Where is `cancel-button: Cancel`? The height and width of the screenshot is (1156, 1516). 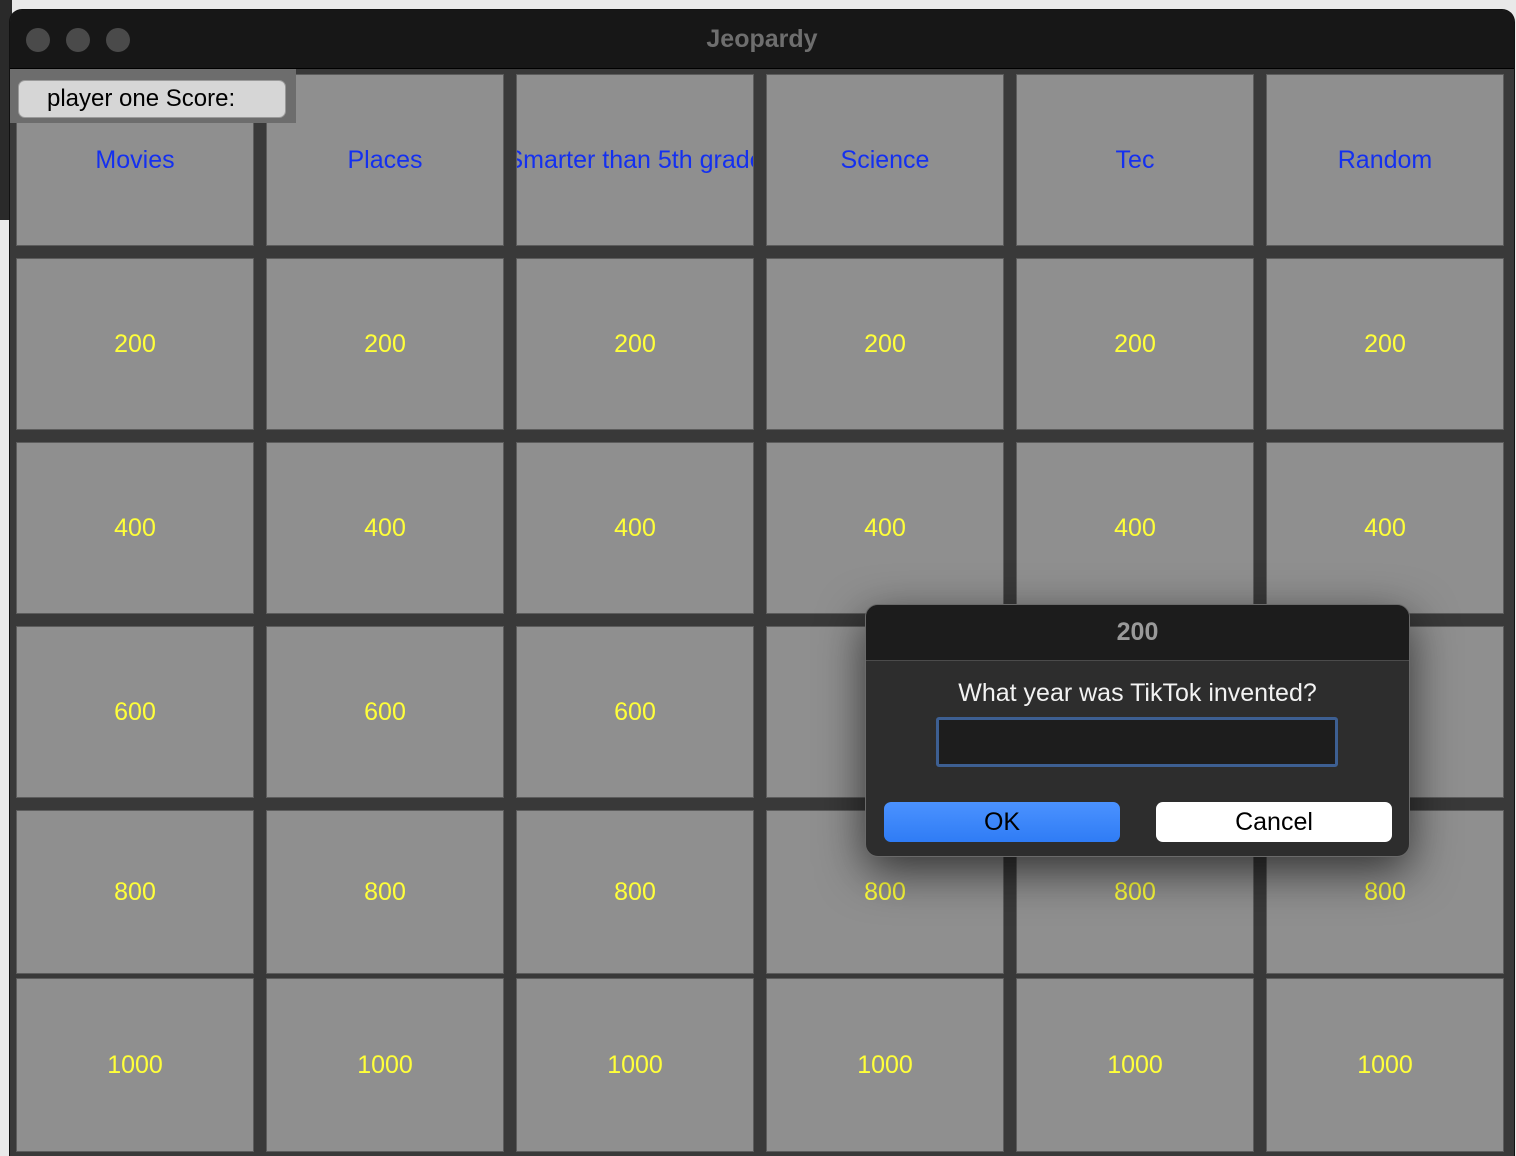
cancel-button: Cancel is located at coordinates (1274, 822).